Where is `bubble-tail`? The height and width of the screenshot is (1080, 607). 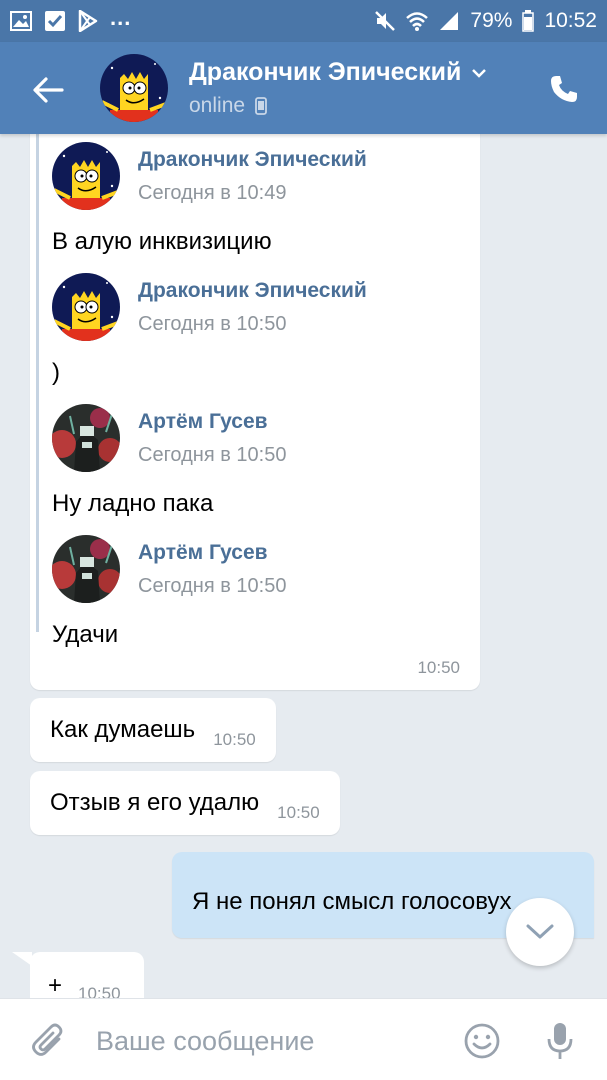 bubble-tail is located at coordinates (22, 959).